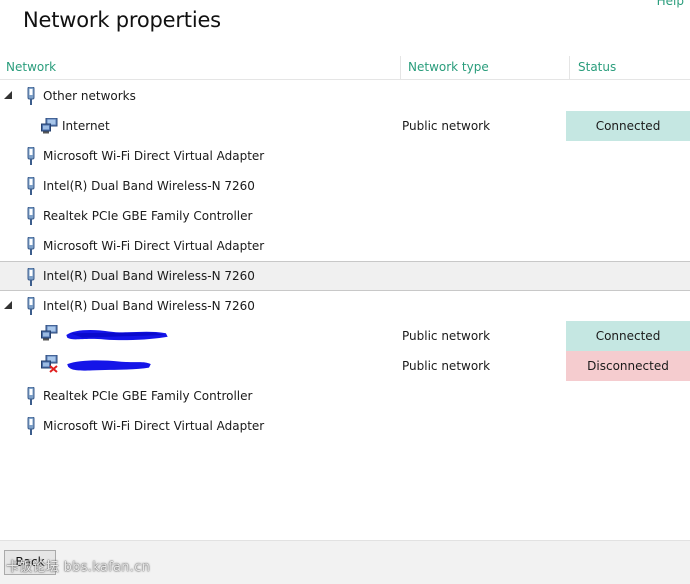  What do you see at coordinates (345, 68) in the screenshot?
I see `column-header-row: Network Network type Status` at bounding box center [345, 68].